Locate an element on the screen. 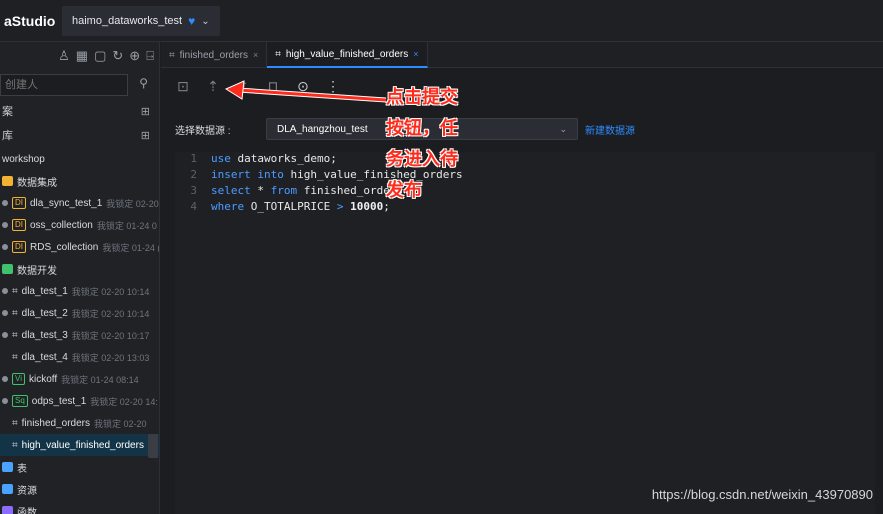 The image size is (883, 514). calendar-icon: ▦ is located at coordinates (82, 56).